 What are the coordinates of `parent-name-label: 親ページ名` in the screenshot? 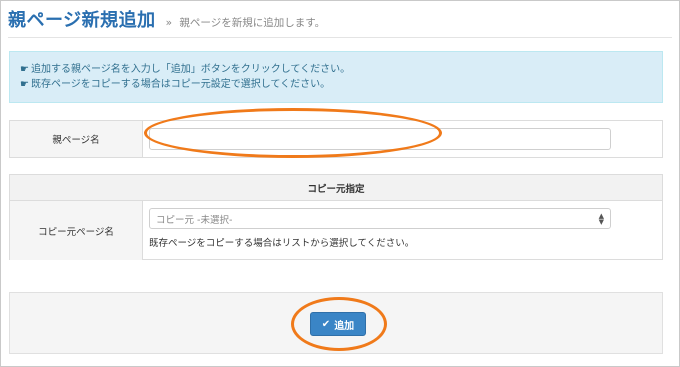 It's located at (76, 139).